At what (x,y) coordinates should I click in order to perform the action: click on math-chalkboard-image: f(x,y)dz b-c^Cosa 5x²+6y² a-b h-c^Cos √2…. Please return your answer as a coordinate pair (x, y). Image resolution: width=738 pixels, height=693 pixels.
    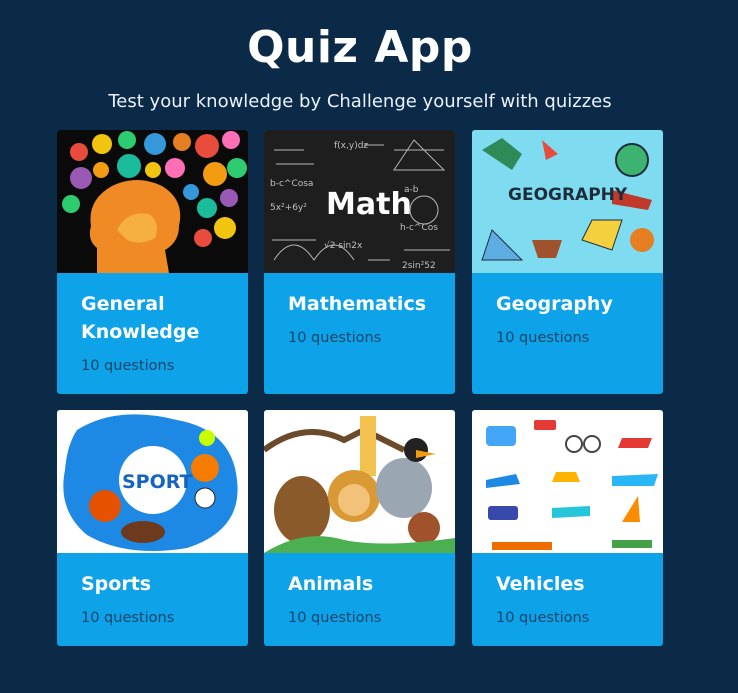
    Looking at the image, I should click on (359, 201).